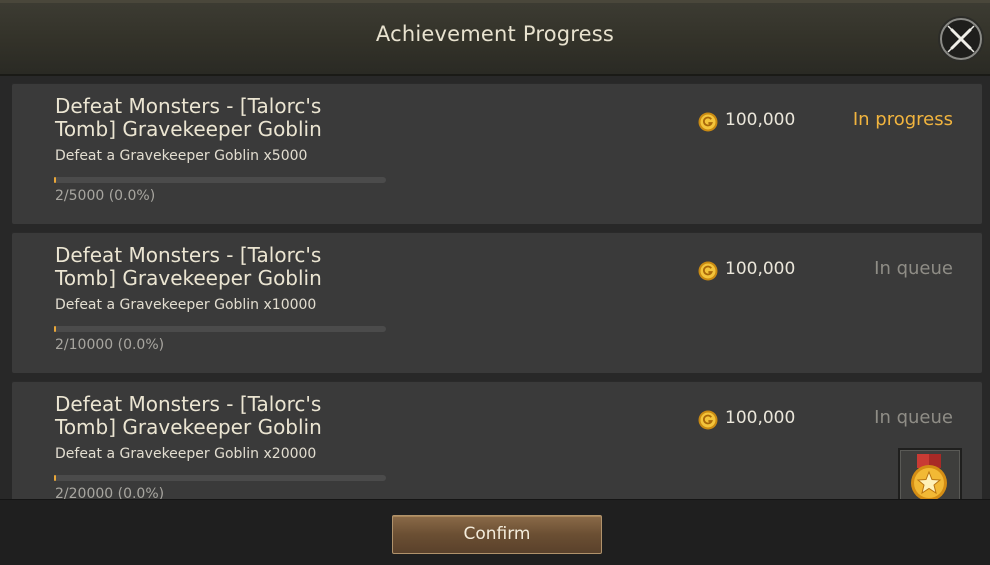  Describe the element at coordinates (495, 34) in the screenshot. I see `dialog-title: Achievement Progress` at that location.